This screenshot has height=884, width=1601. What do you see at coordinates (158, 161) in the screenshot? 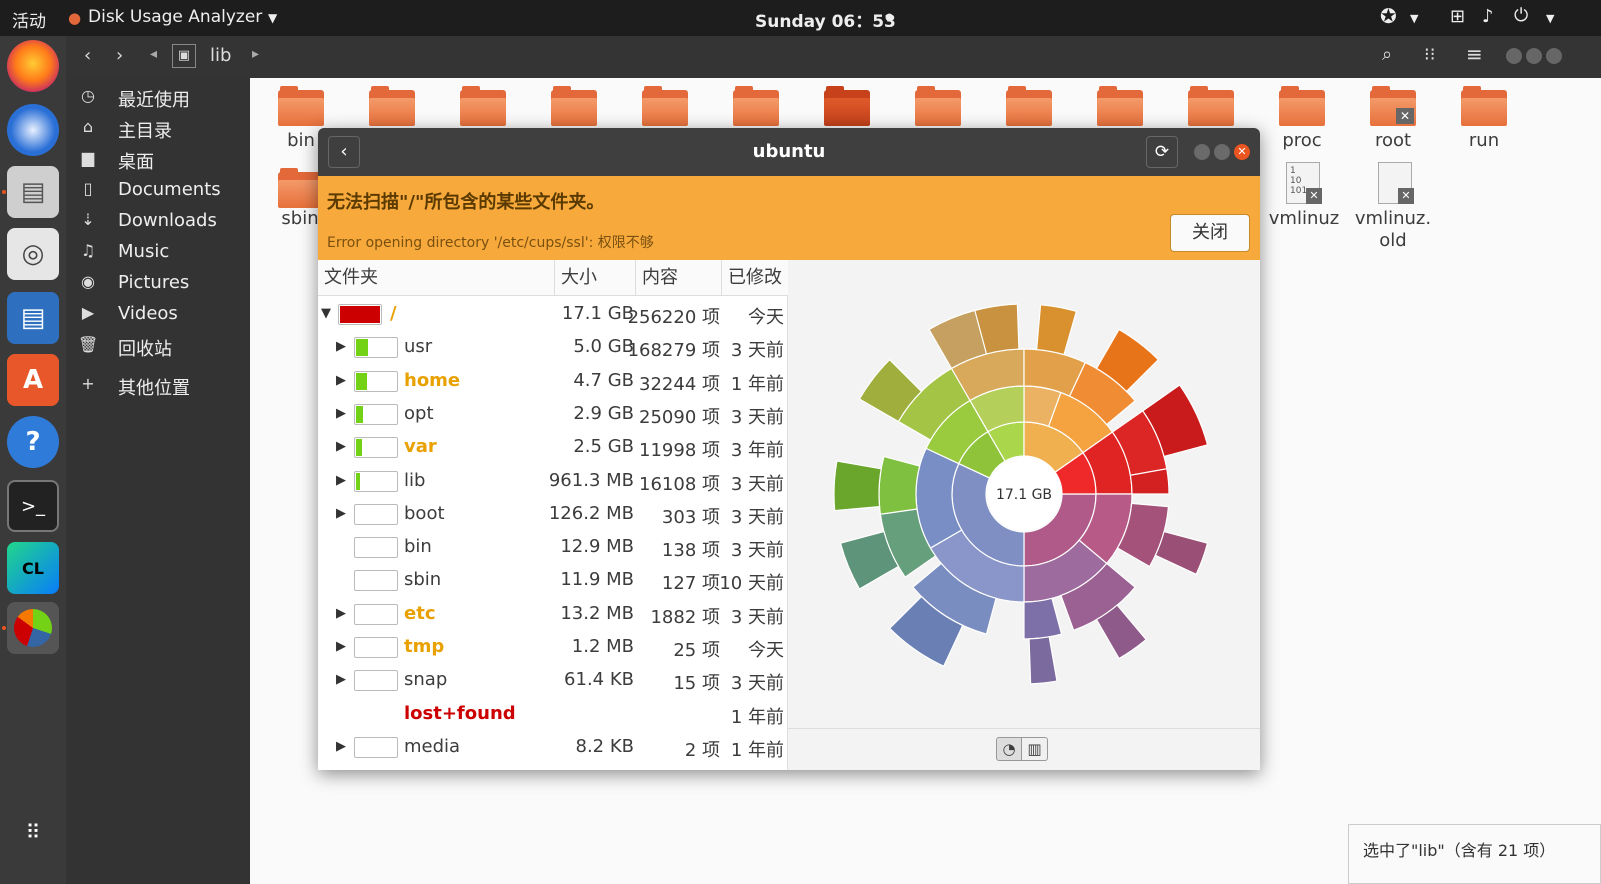
I see `sidebar-item: ▆ 桌面` at bounding box center [158, 161].